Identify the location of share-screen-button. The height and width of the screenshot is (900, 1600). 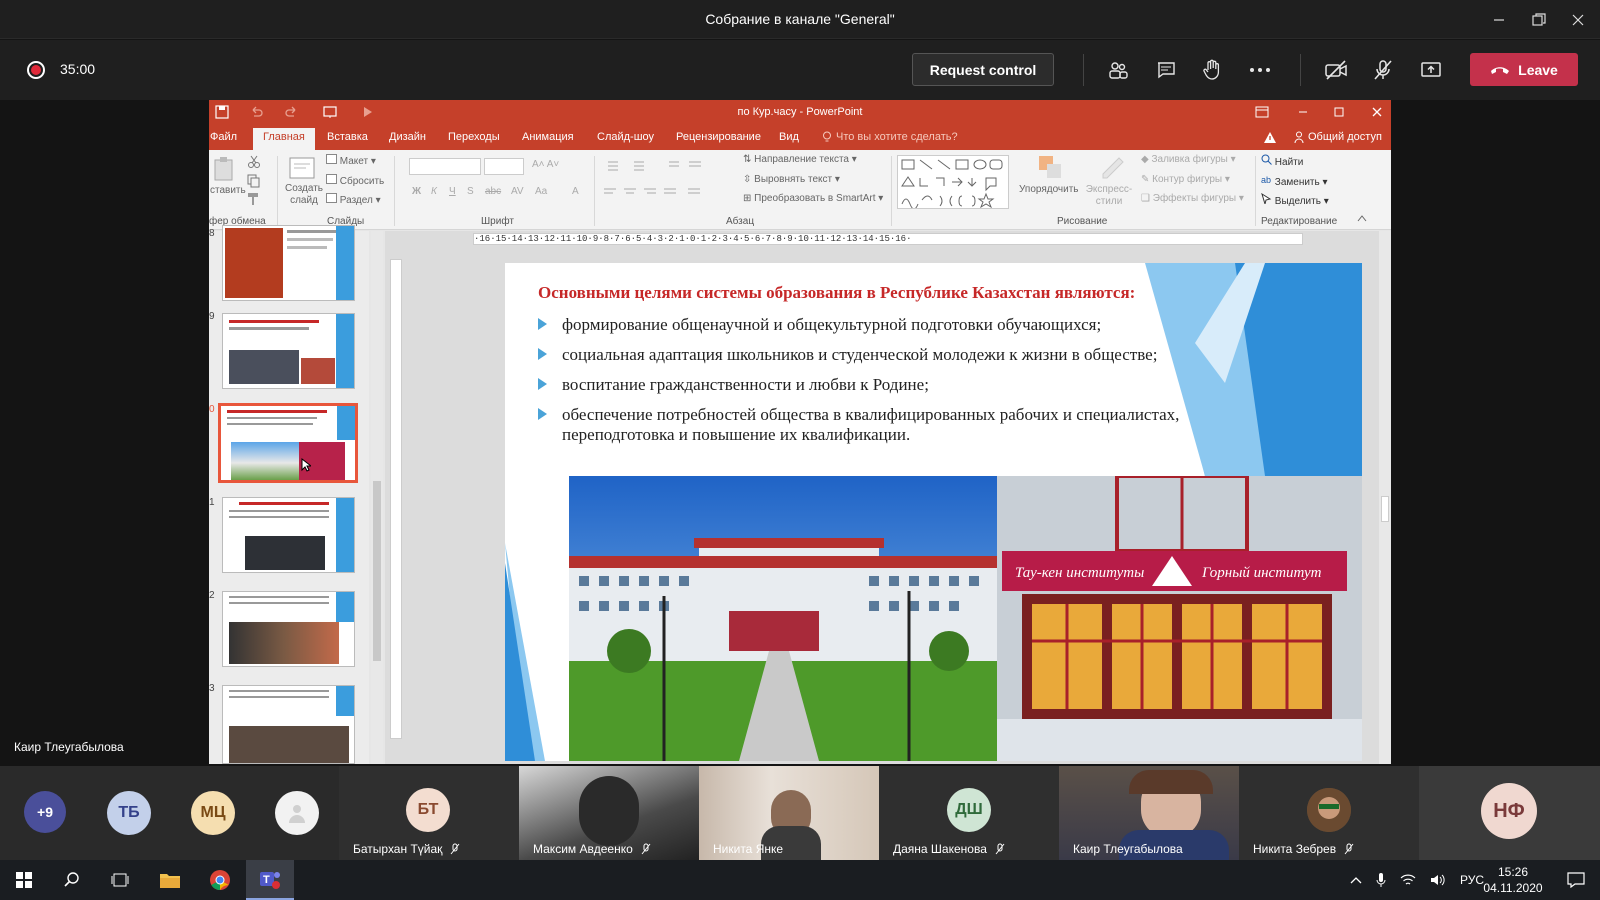
(1431, 70).